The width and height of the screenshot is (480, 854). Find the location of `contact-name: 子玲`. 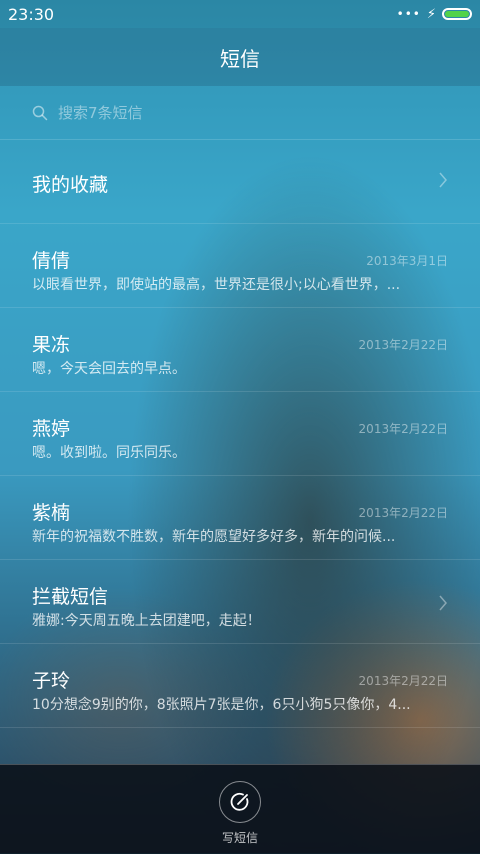

contact-name: 子玲 is located at coordinates (51, 681).